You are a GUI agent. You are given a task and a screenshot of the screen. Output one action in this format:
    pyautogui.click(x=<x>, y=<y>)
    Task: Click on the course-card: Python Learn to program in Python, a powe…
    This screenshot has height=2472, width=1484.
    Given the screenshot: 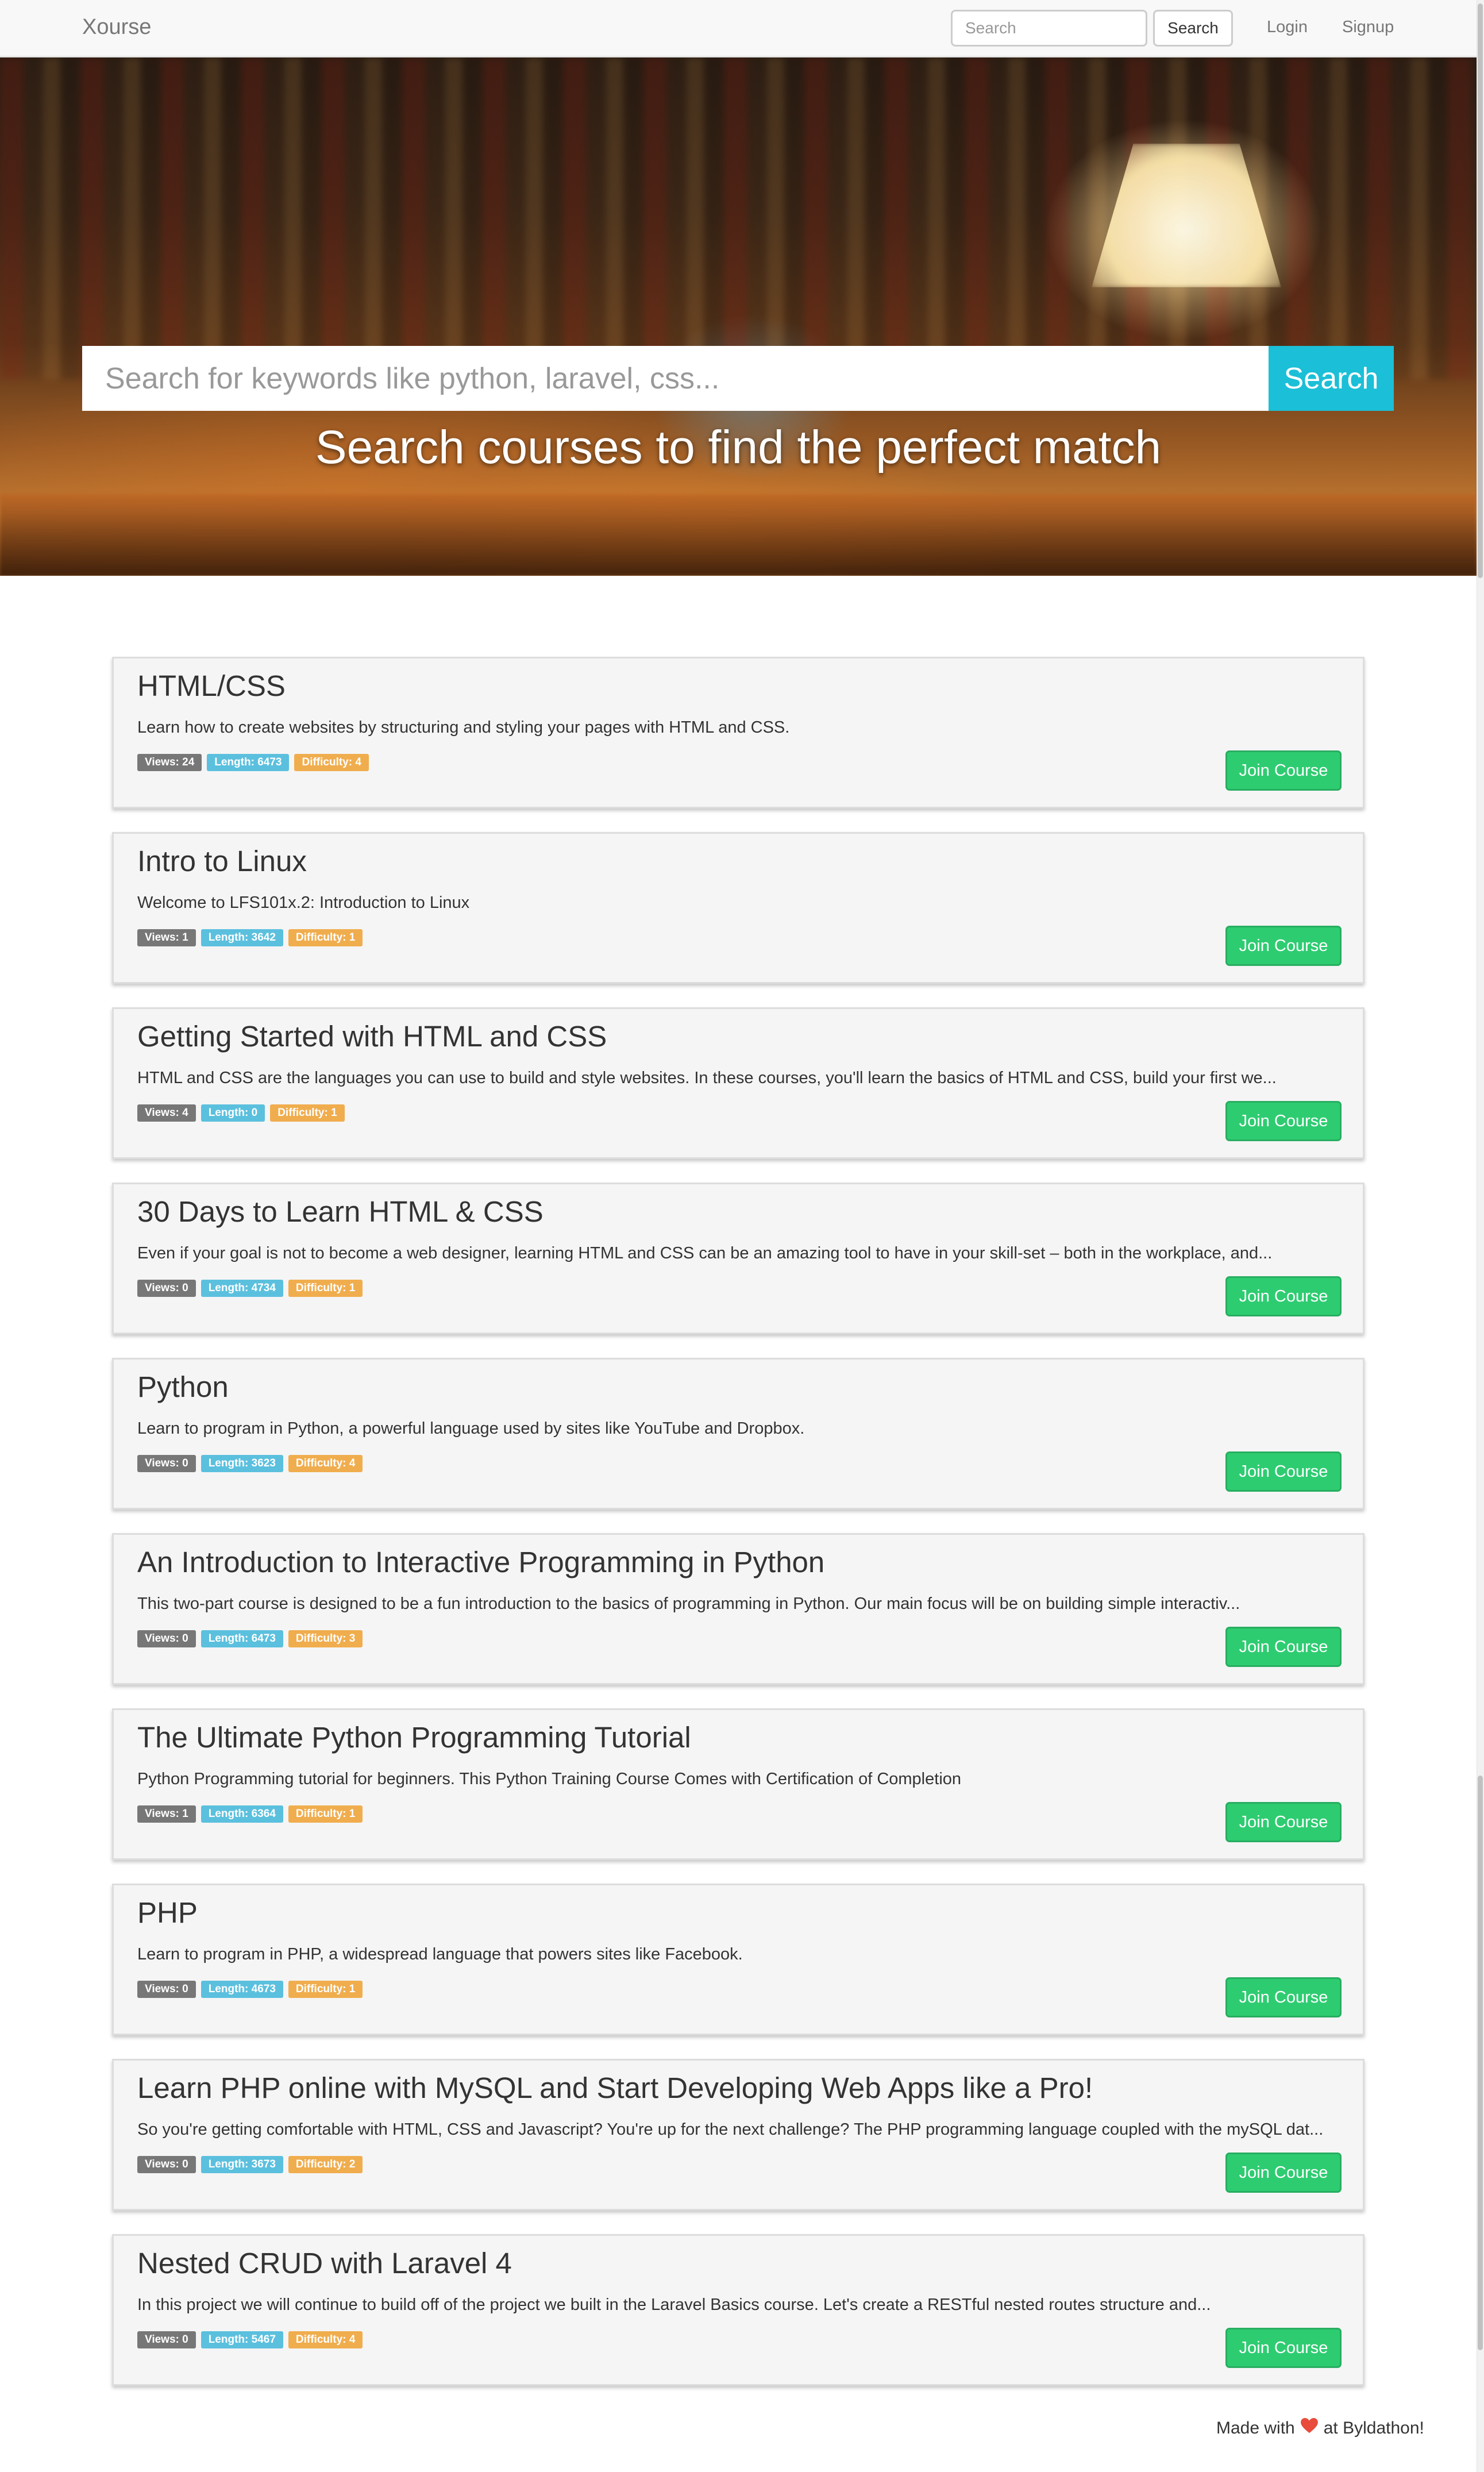 What is the action you would take?
    pyautogui.click(x=738, y=1434)
    